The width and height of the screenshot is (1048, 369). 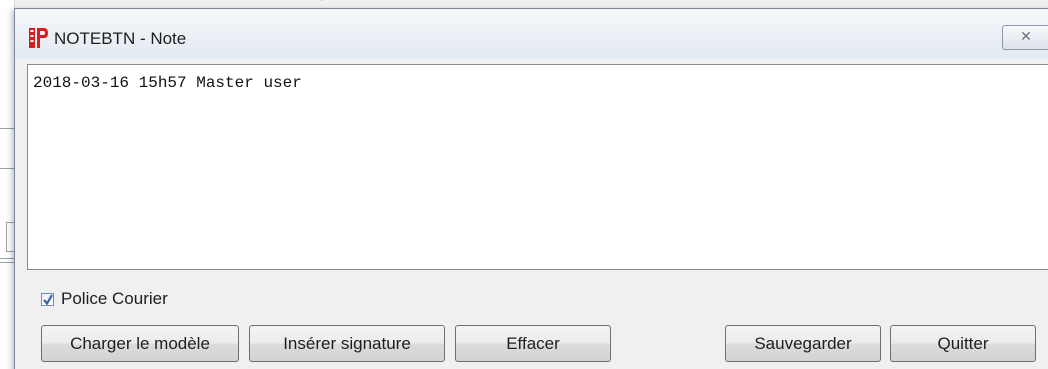 I want to click on checkmark-icon, so click(x=48, y=299).